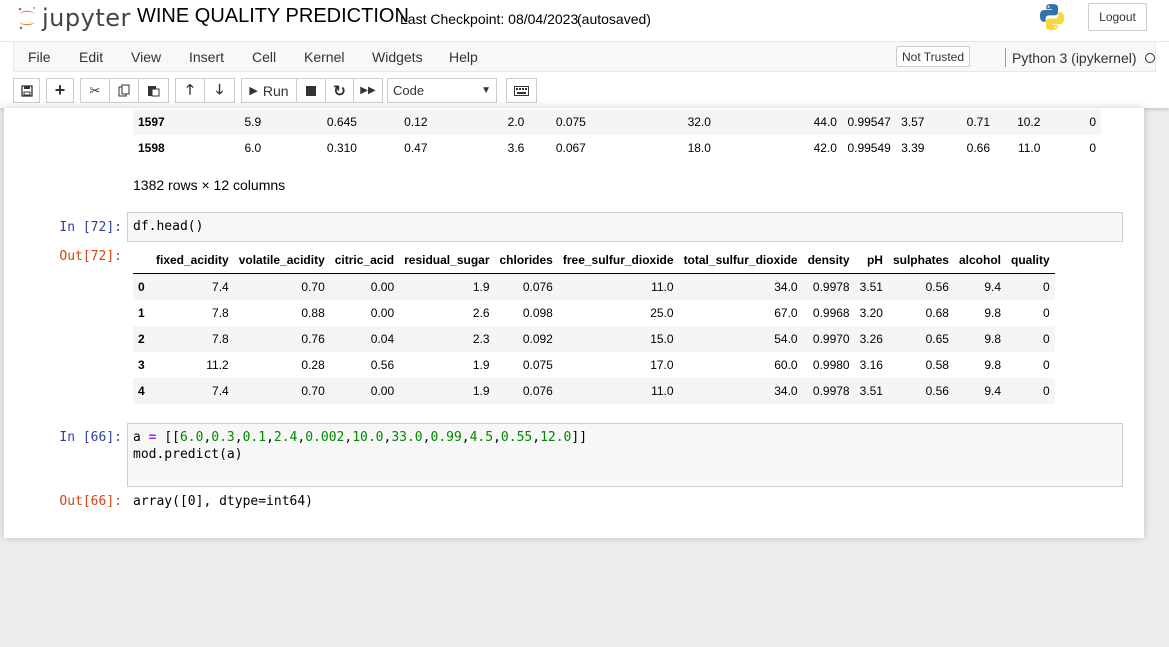  I want to click on row-index: 1598, so click(151, 148).